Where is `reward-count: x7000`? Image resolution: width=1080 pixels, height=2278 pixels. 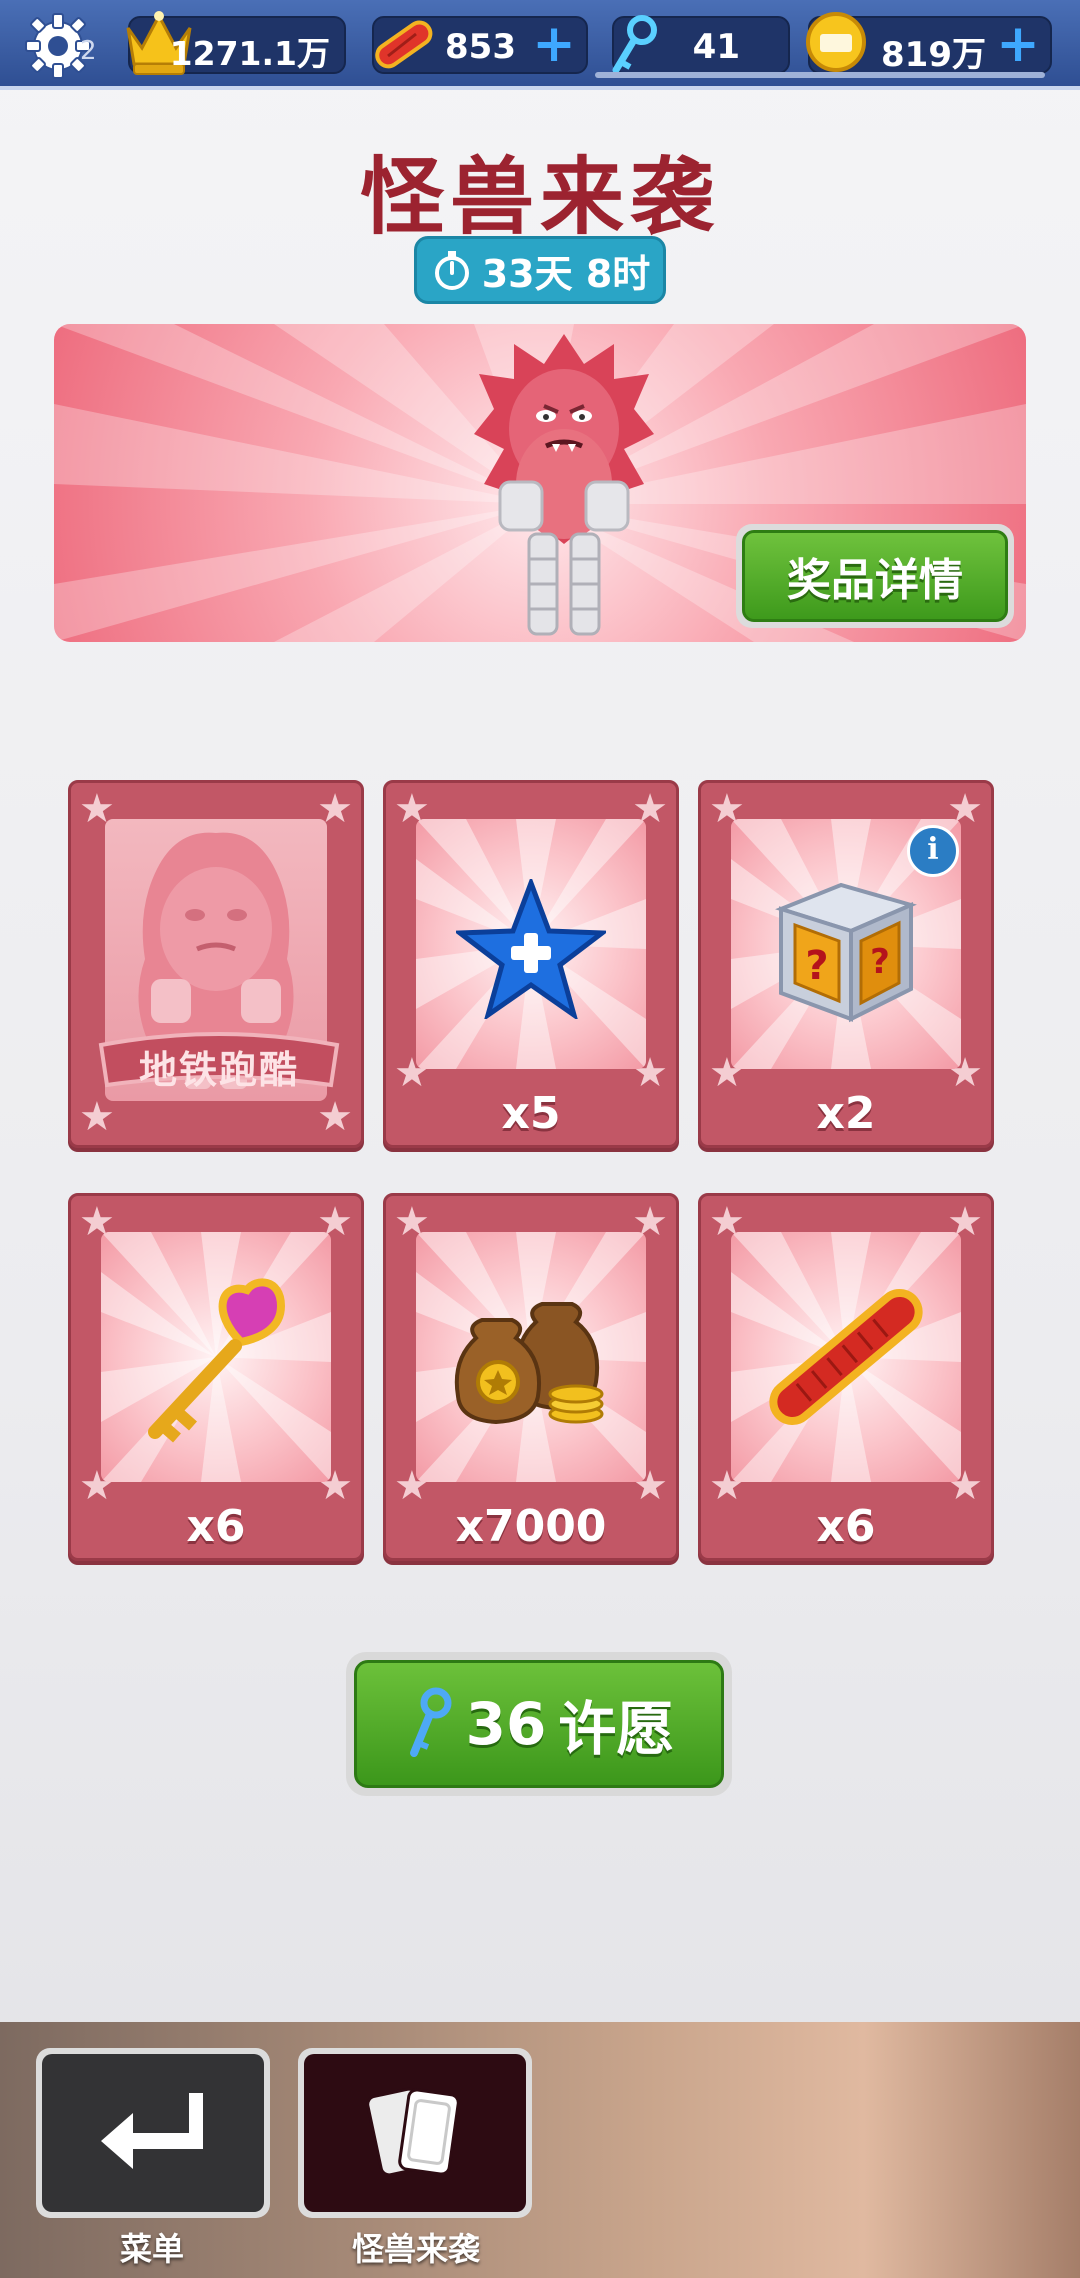 reward-count: x7000 is located at coordinates (531, 1526).